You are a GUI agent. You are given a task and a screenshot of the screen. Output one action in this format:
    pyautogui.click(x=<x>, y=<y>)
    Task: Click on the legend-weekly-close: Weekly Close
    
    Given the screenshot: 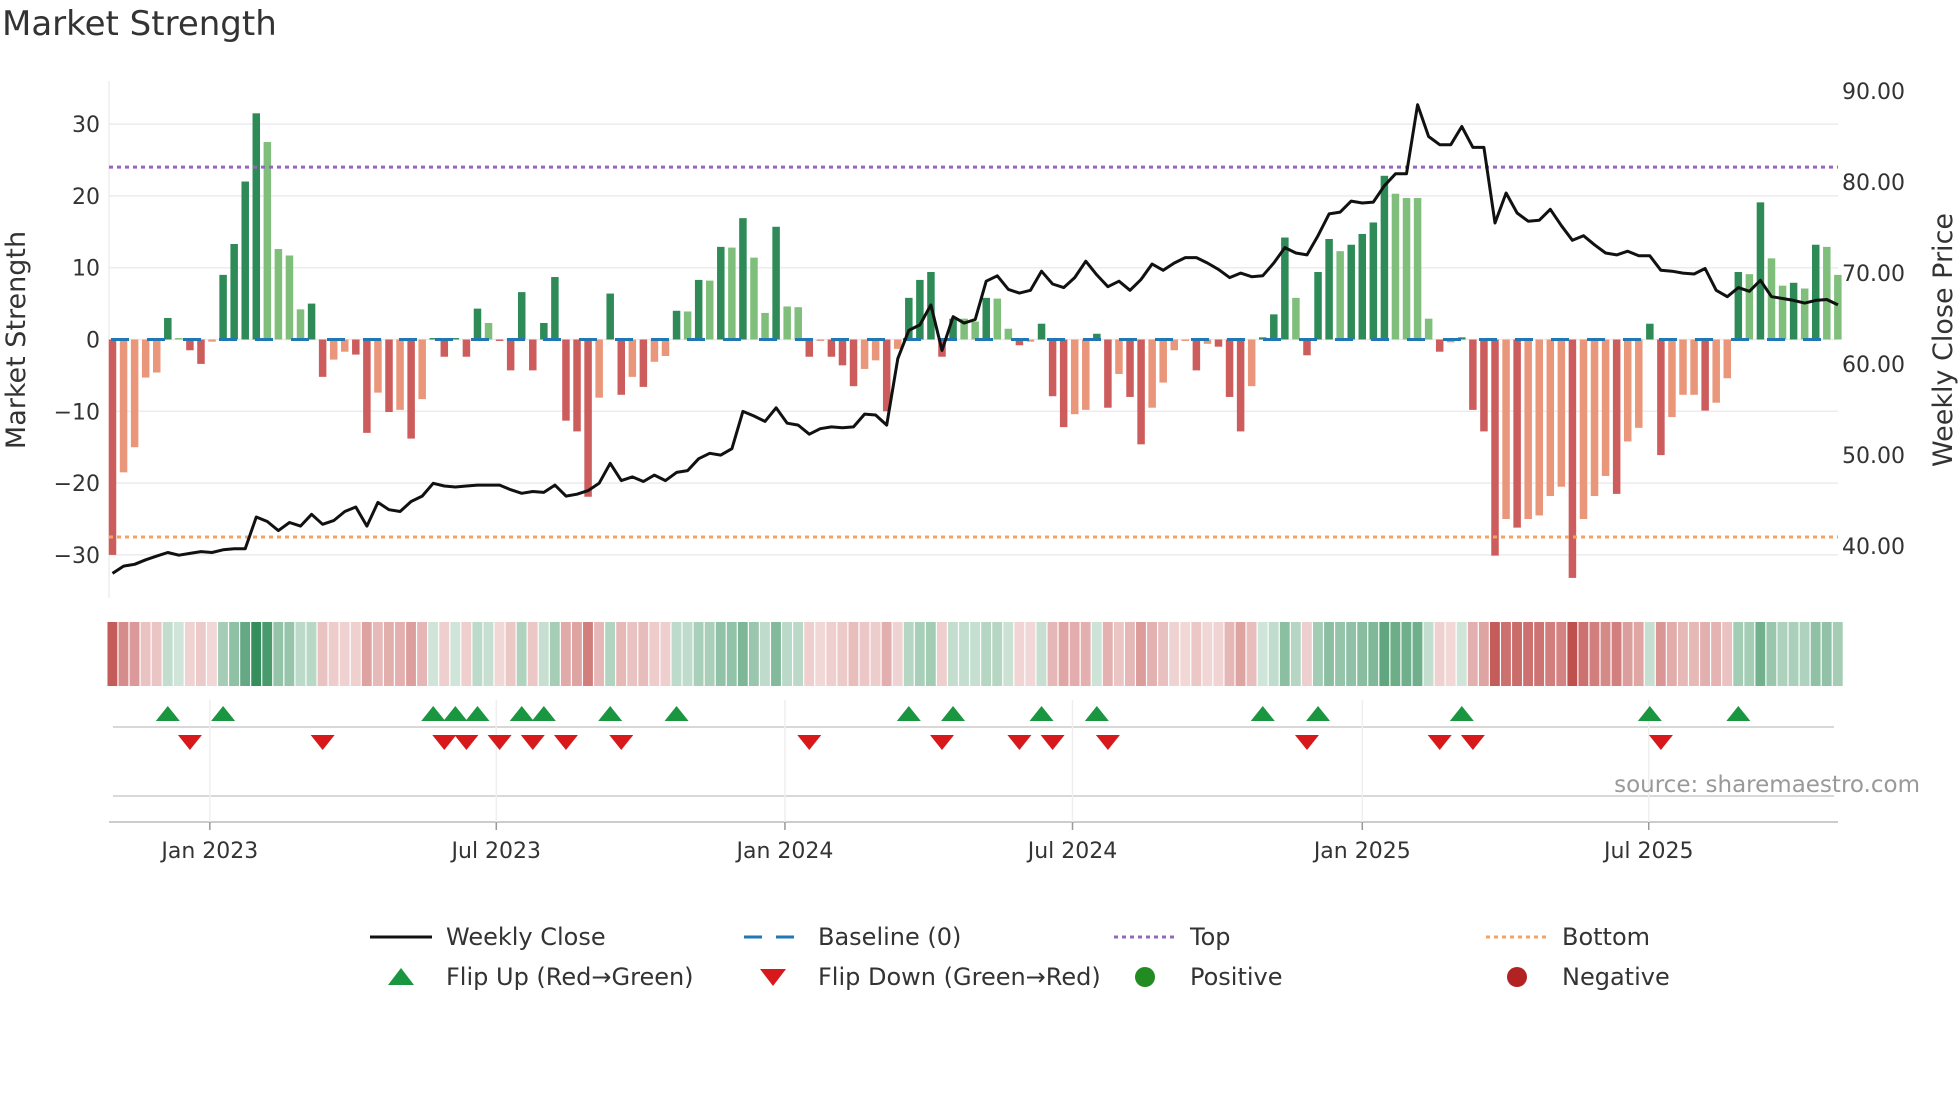 What is the action you would take?
    pyautogui.click(x=556, y=937)
    